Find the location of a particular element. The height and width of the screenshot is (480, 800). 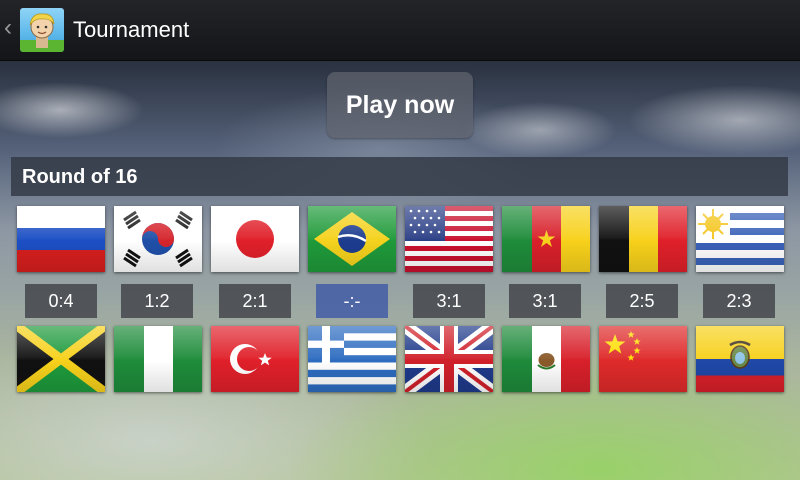

flag-belgium is located at coordinates (643, 239).